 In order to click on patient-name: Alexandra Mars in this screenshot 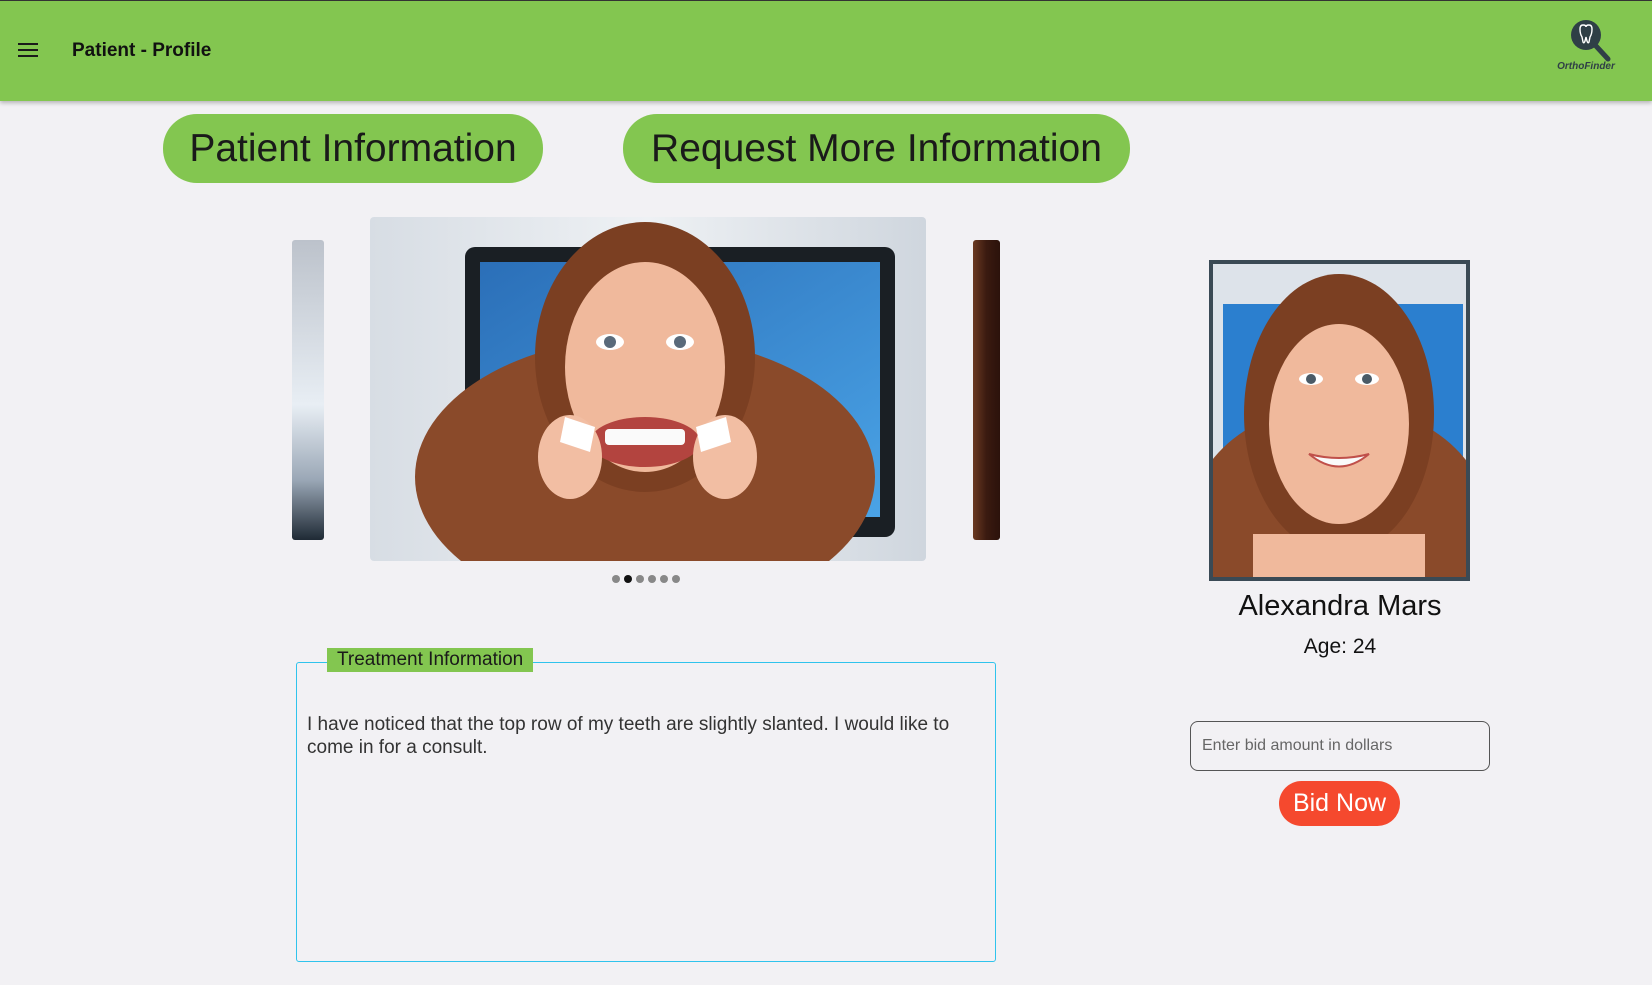, I will do `click(1340, 606)`.